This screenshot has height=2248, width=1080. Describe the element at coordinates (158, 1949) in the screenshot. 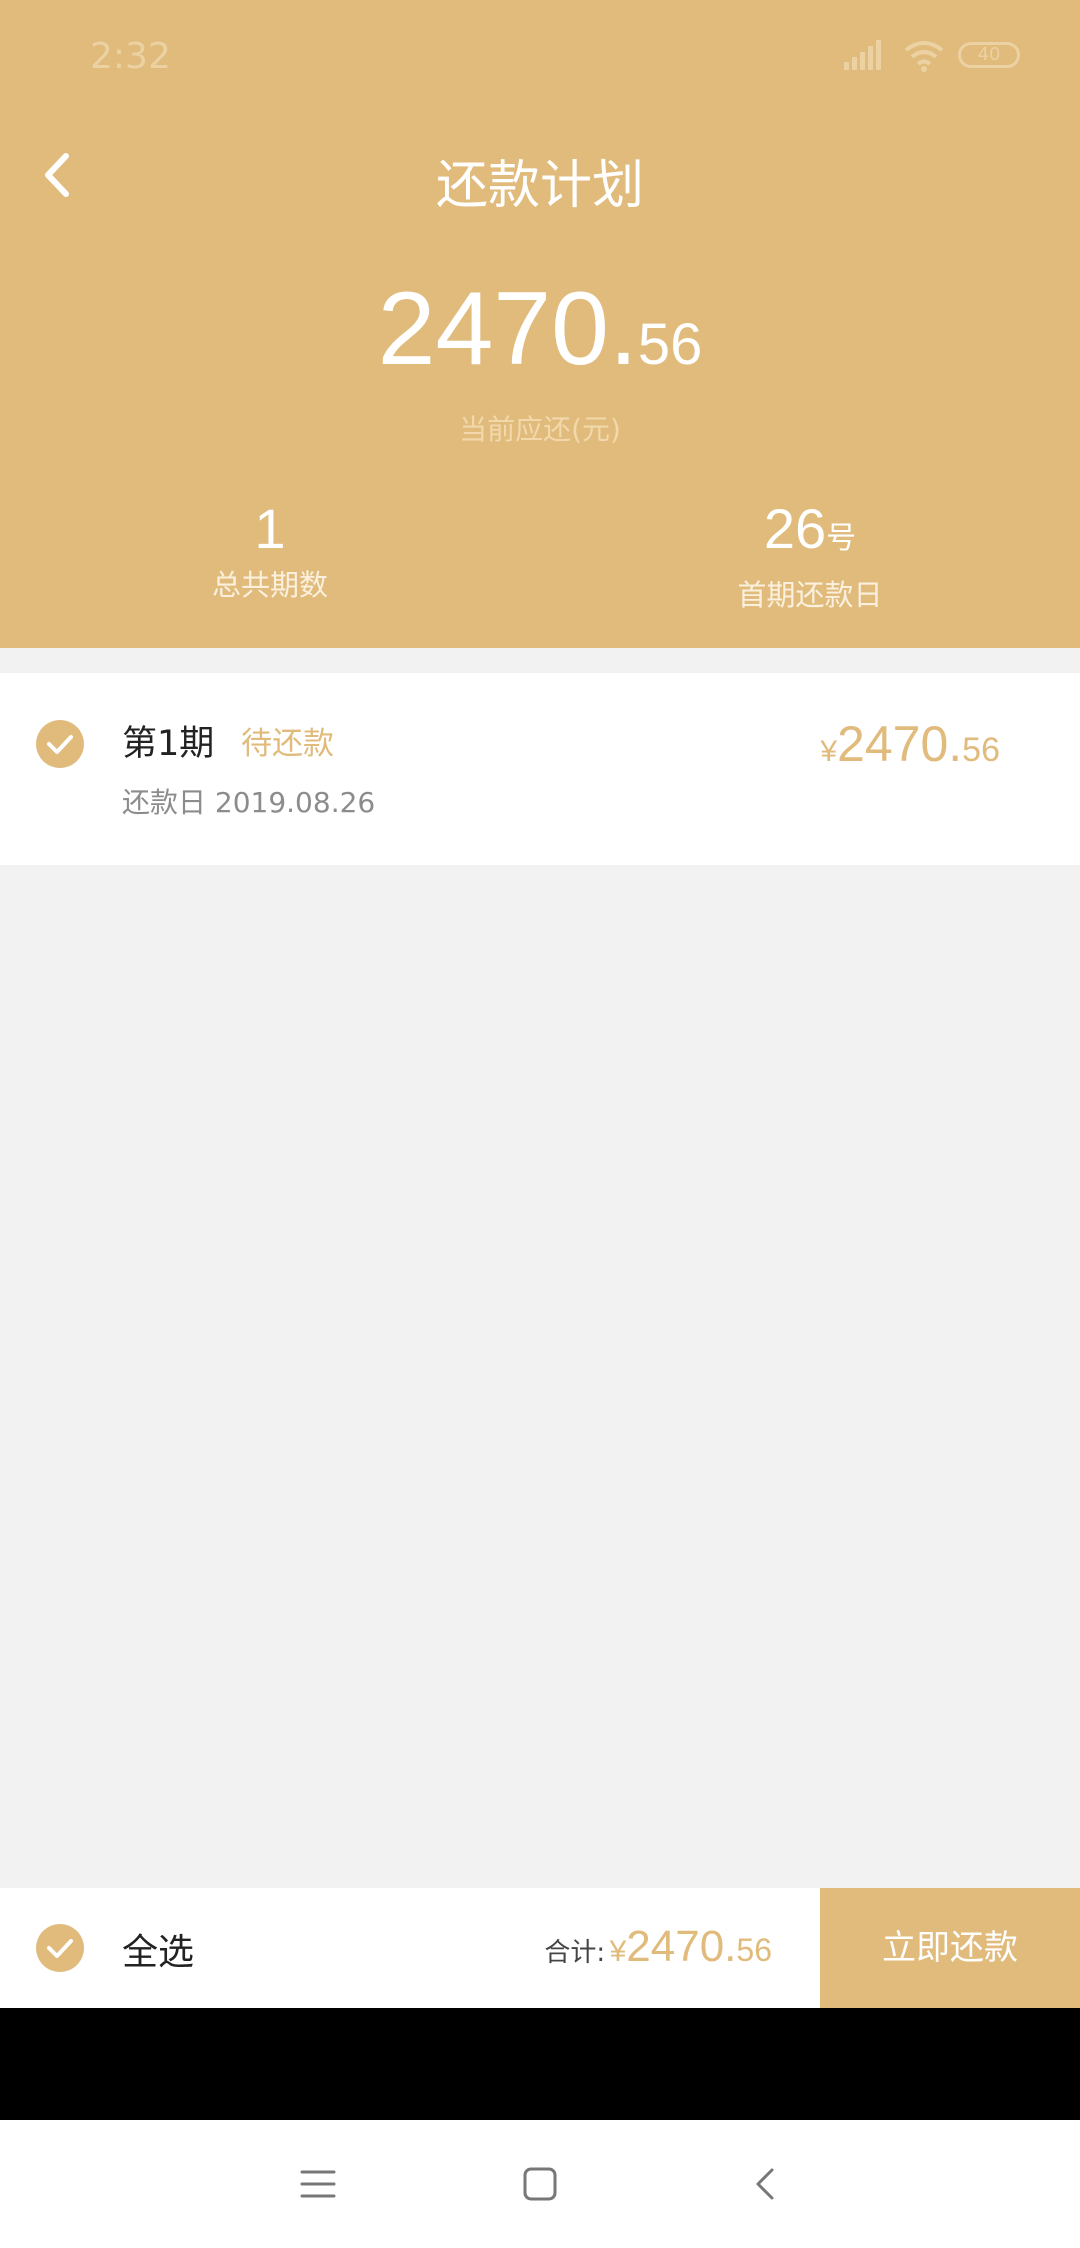

I see `select-all-label: 全选` at that location.